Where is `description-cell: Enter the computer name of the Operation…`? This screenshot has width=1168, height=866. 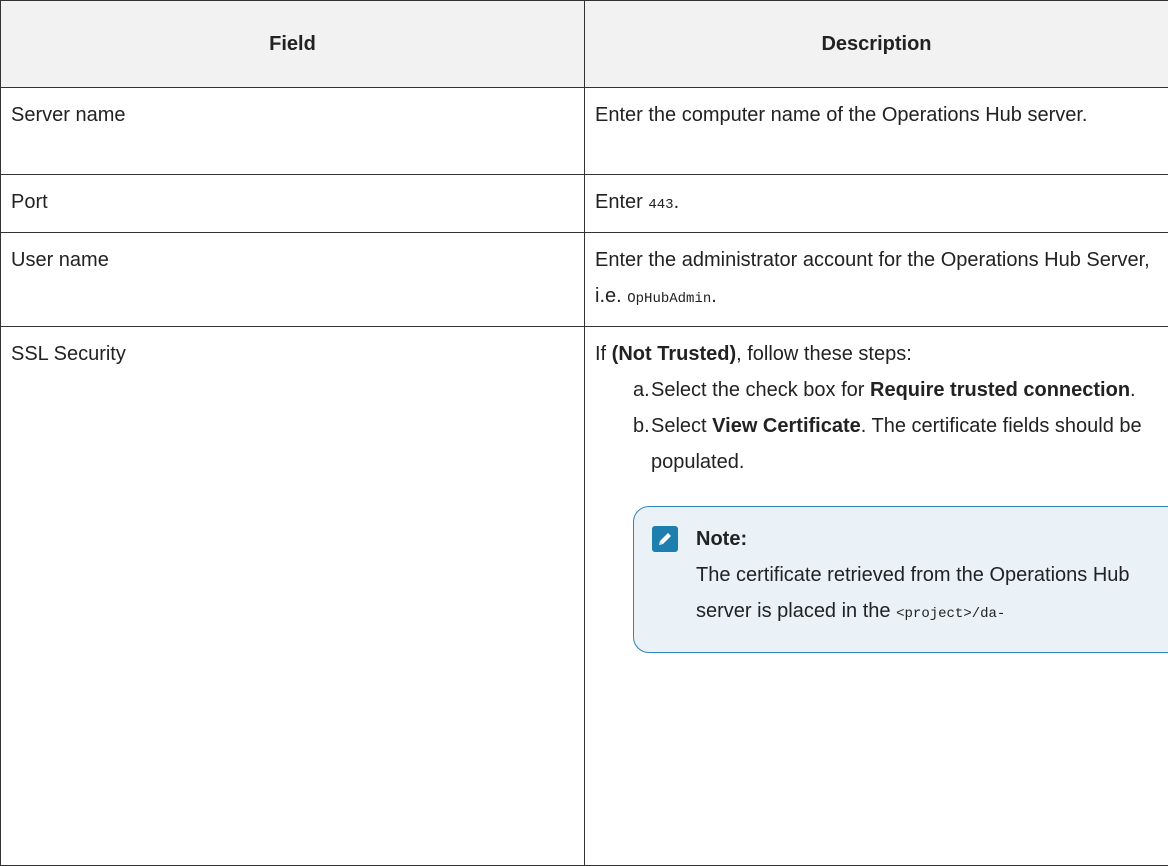 description-cell: Enter the computer name of the Operation… is located at coordinates (876, 131).